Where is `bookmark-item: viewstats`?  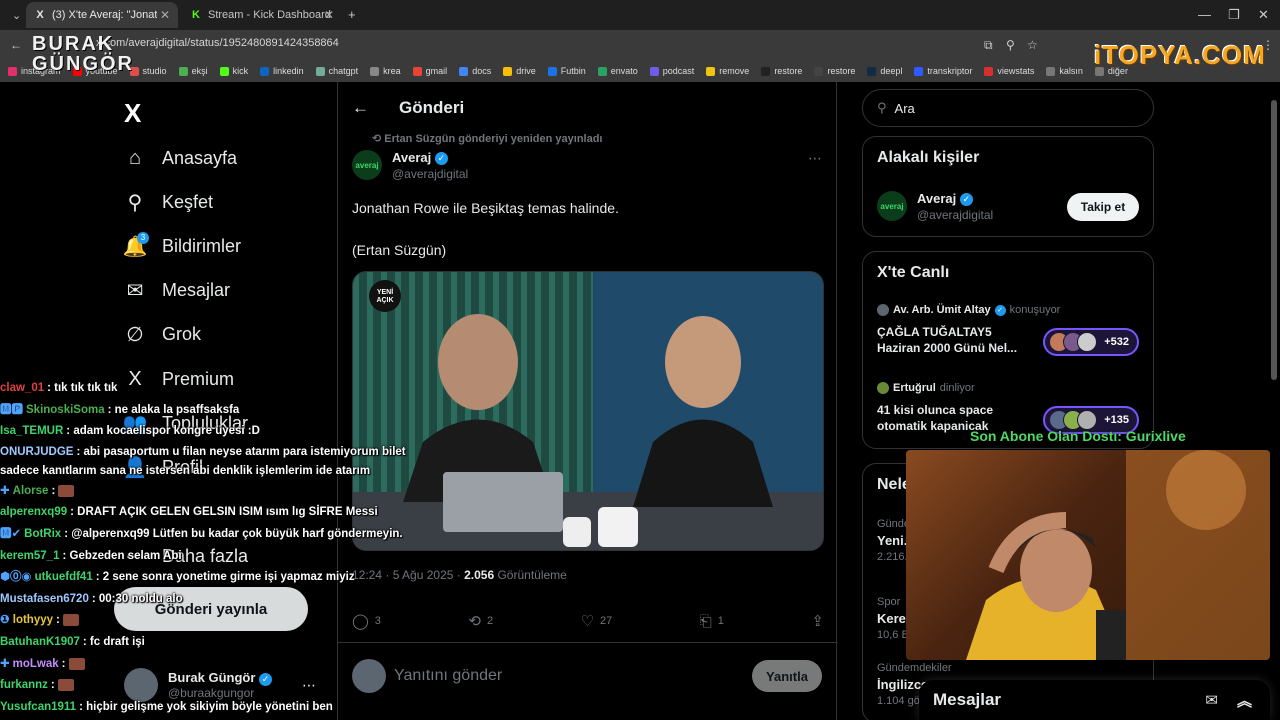 bookmark-item: viewstats is located at coordinates (1009, 71).